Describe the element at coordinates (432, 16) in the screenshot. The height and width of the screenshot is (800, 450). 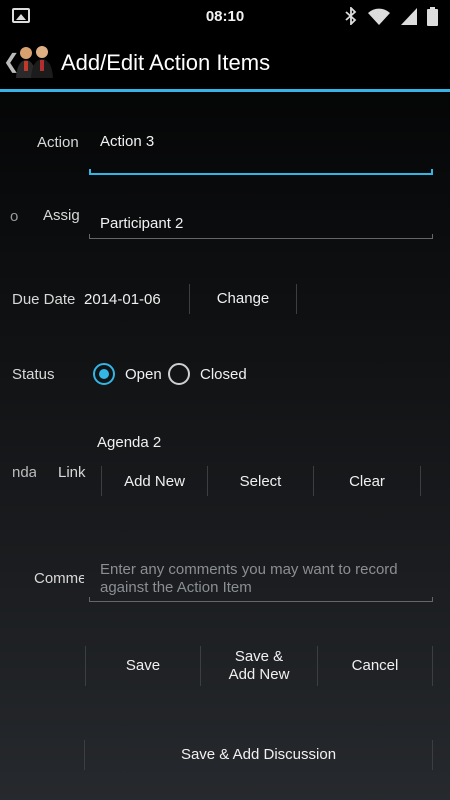
I see `battery-icon` at that location.